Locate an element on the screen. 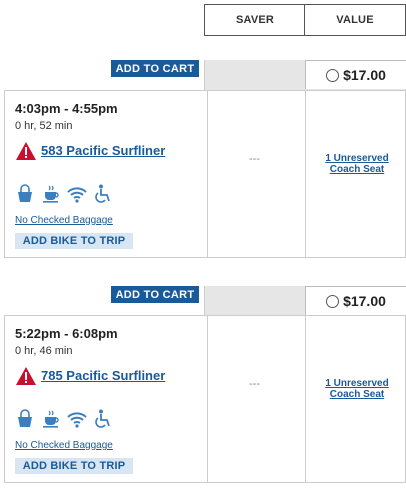 This screenshot has width=406, height=491. column-header-saver: SAVER is located at coordinates (254, 20).